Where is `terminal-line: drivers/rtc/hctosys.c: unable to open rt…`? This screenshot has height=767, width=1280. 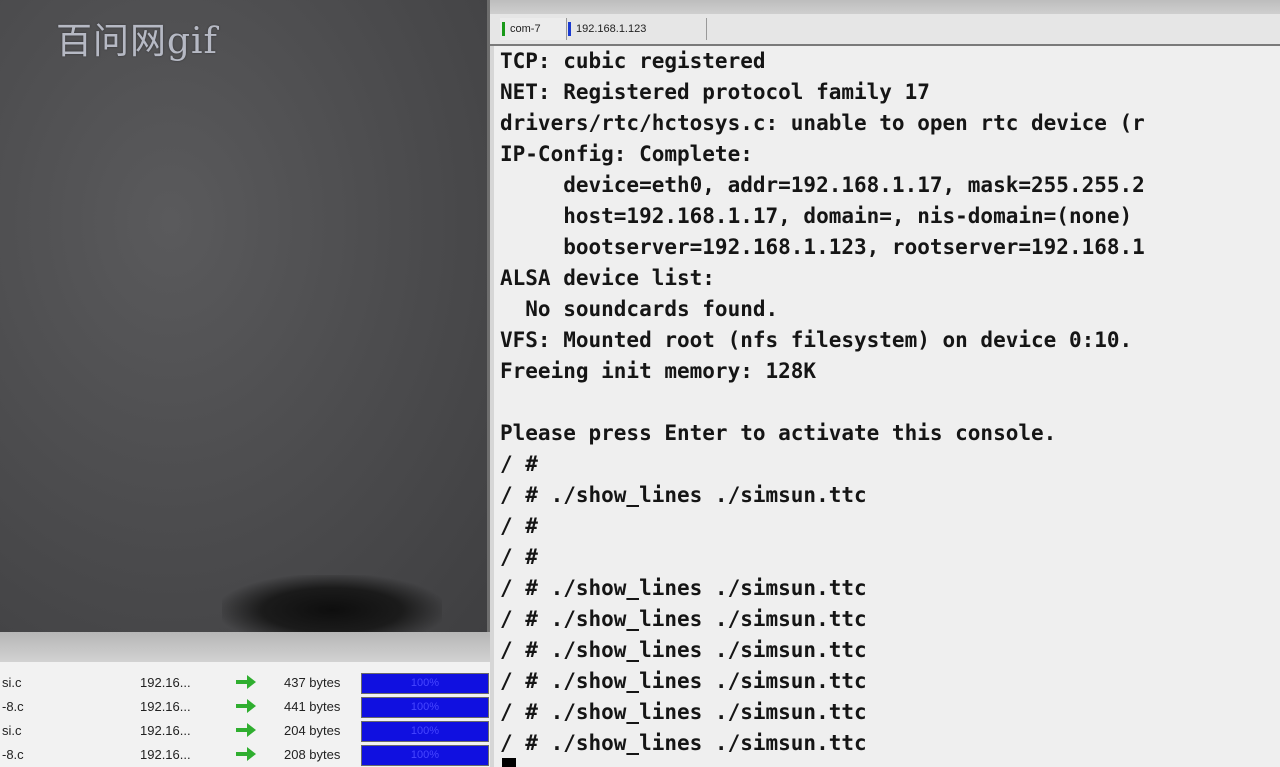
terminal-line: drivers/rtc/hctosys.c: unable to open rt… is located at coordinates (822, 123).